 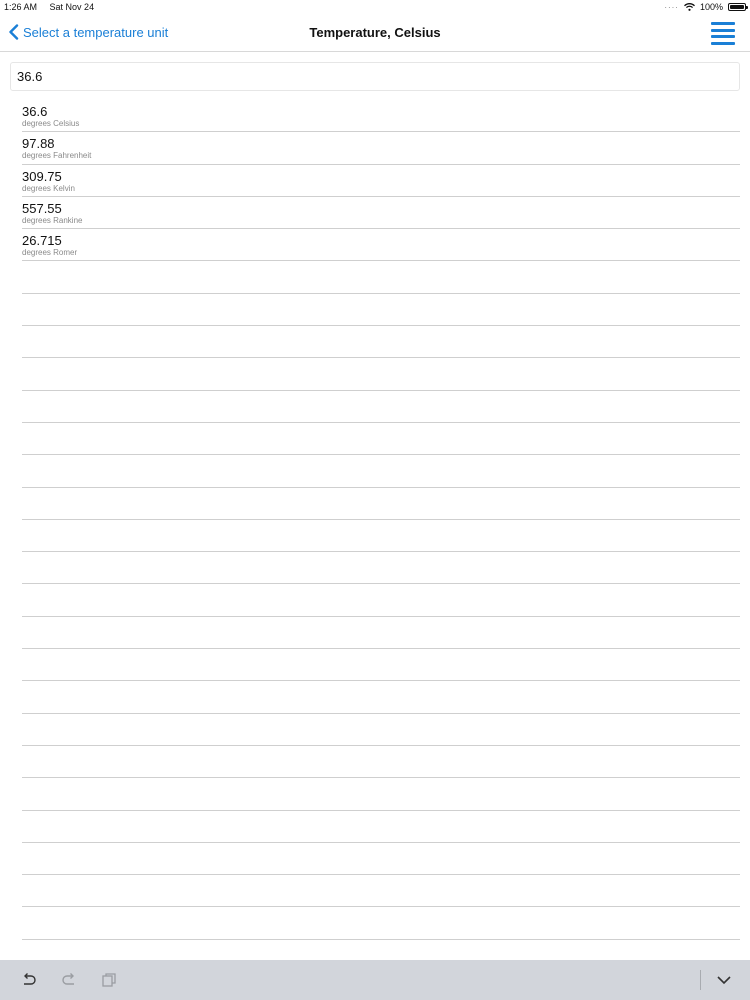 What do you see at coordinates (724, 980) in the screenshot?
I see `keyboard-dismiss-icon` at bounding box center [724, 980].